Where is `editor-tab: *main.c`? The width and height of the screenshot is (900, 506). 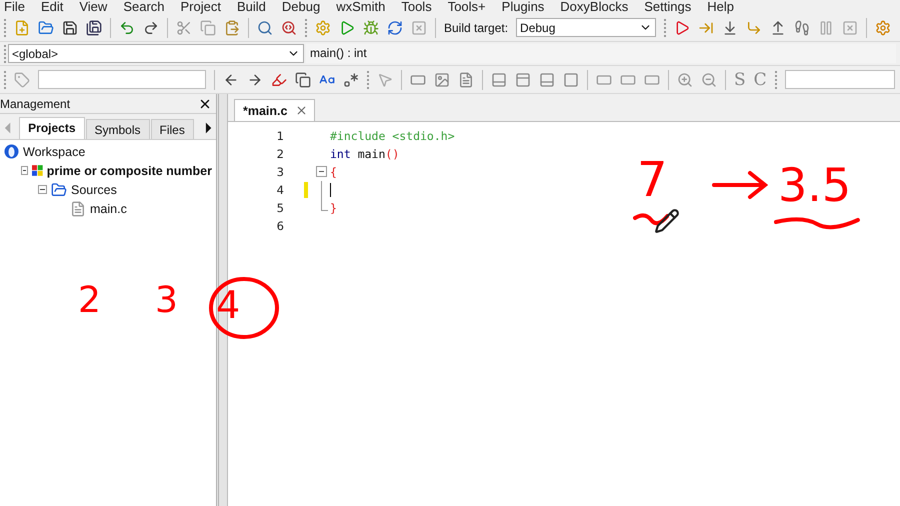
editor-tab: *main.c is located at coordinates (275, 110).